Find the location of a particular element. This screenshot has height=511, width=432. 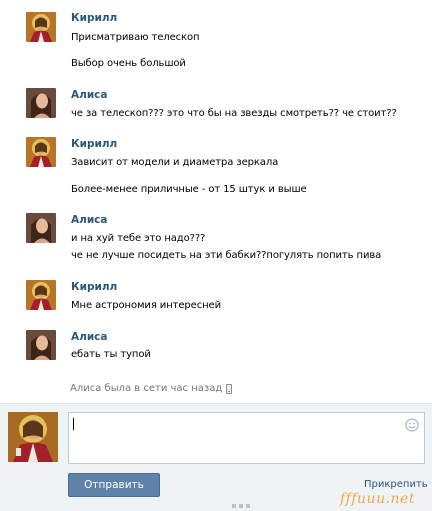

message-text: Выбор очень большой is located at coordinates (128, 63).